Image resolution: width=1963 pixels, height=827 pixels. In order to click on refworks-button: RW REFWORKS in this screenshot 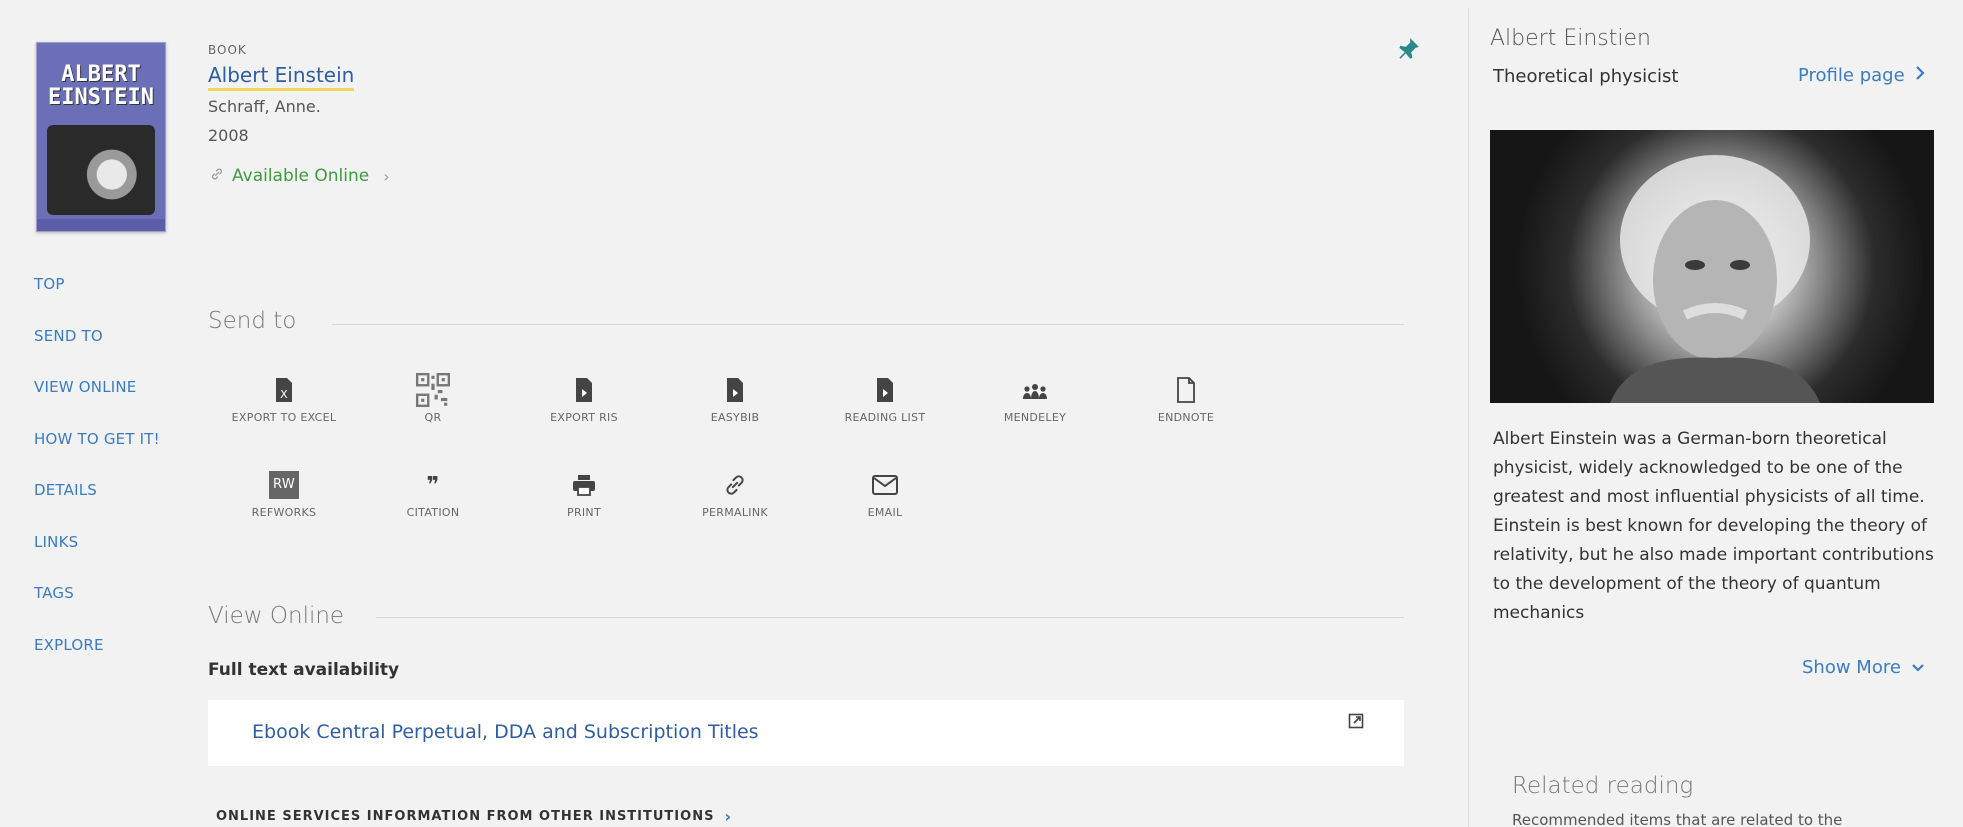, I will do `click(284, 495)`.